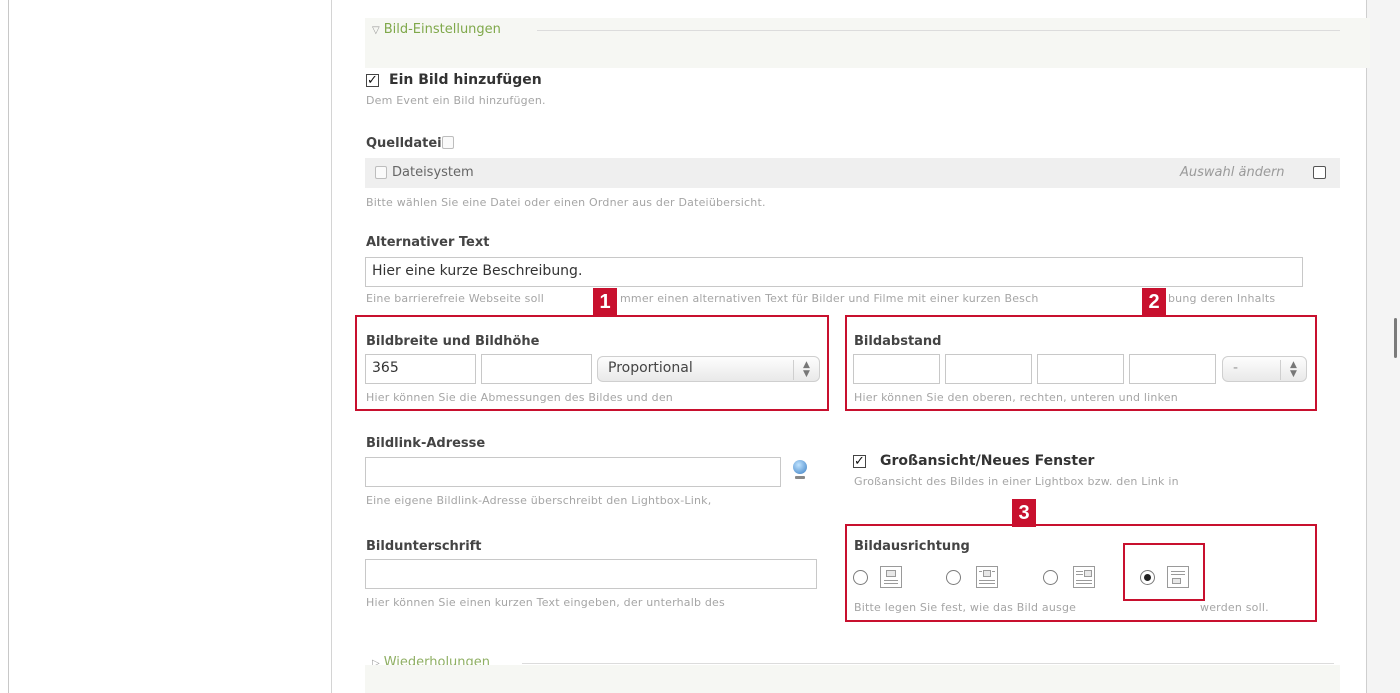  Describe the element at coordinates (953, 577) in the screenshot. I see `align-radio-center` at that location.